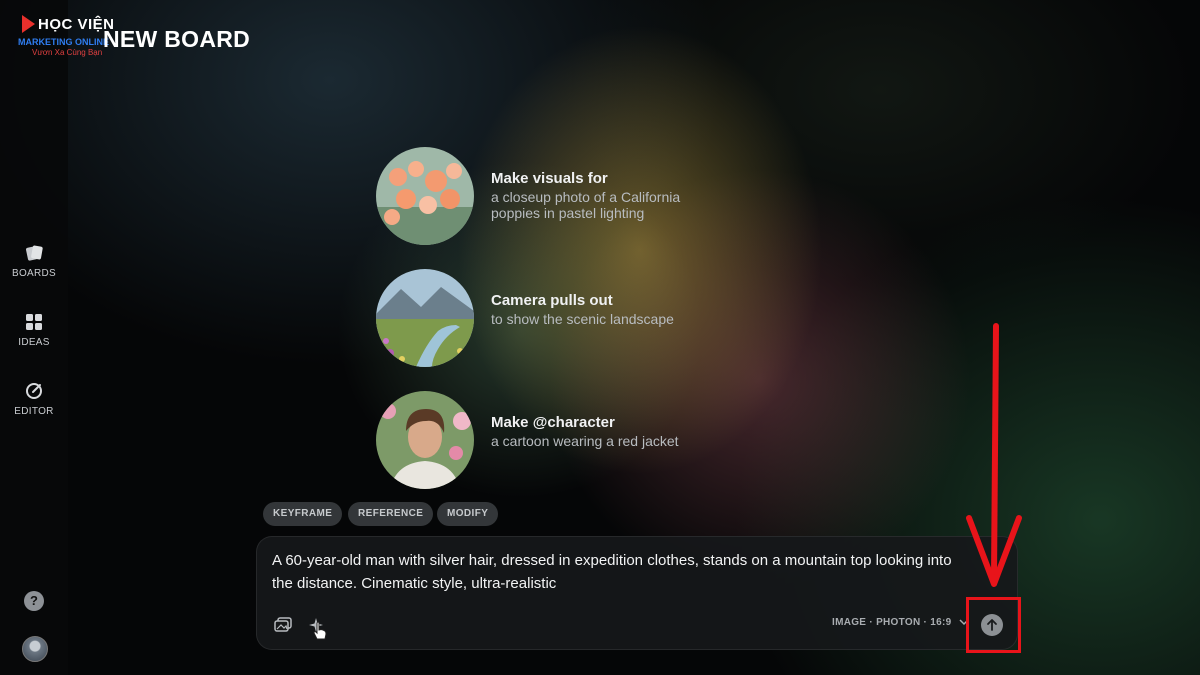 The height and width of the screenshot is (675, 1200). Describe the element at coordinates (553, 422) in the screenshot. I see `suggestion-title: Make @character` at that location.